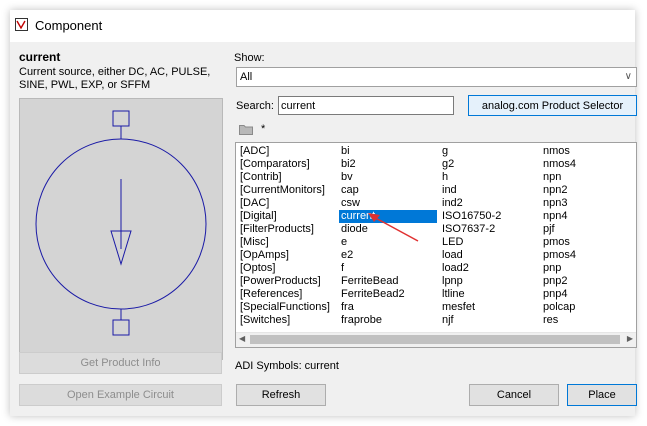 The height and width of the screenshot is (426, 647). What do you see at coordinates (388, 294) in the screenshot?
I see `list-item: FerriteBead2` at bounding box center [388, 294].